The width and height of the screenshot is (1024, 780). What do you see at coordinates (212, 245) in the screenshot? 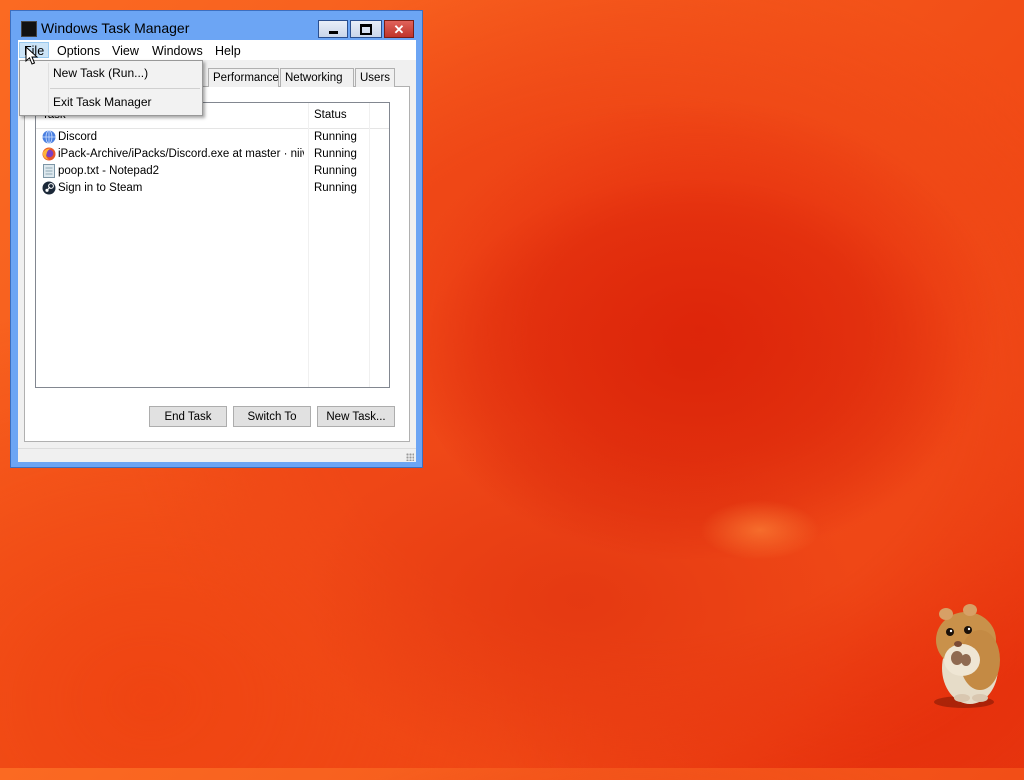
I see `task-list: Task Status Discord Running` at bounding box center [212, 245].